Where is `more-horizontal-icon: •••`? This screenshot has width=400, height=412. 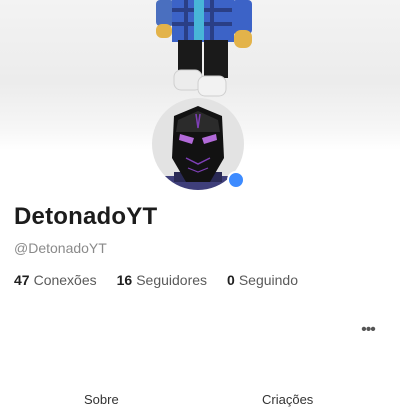 more-horizontal-icon: ••• is located at coordinates (368, 329).